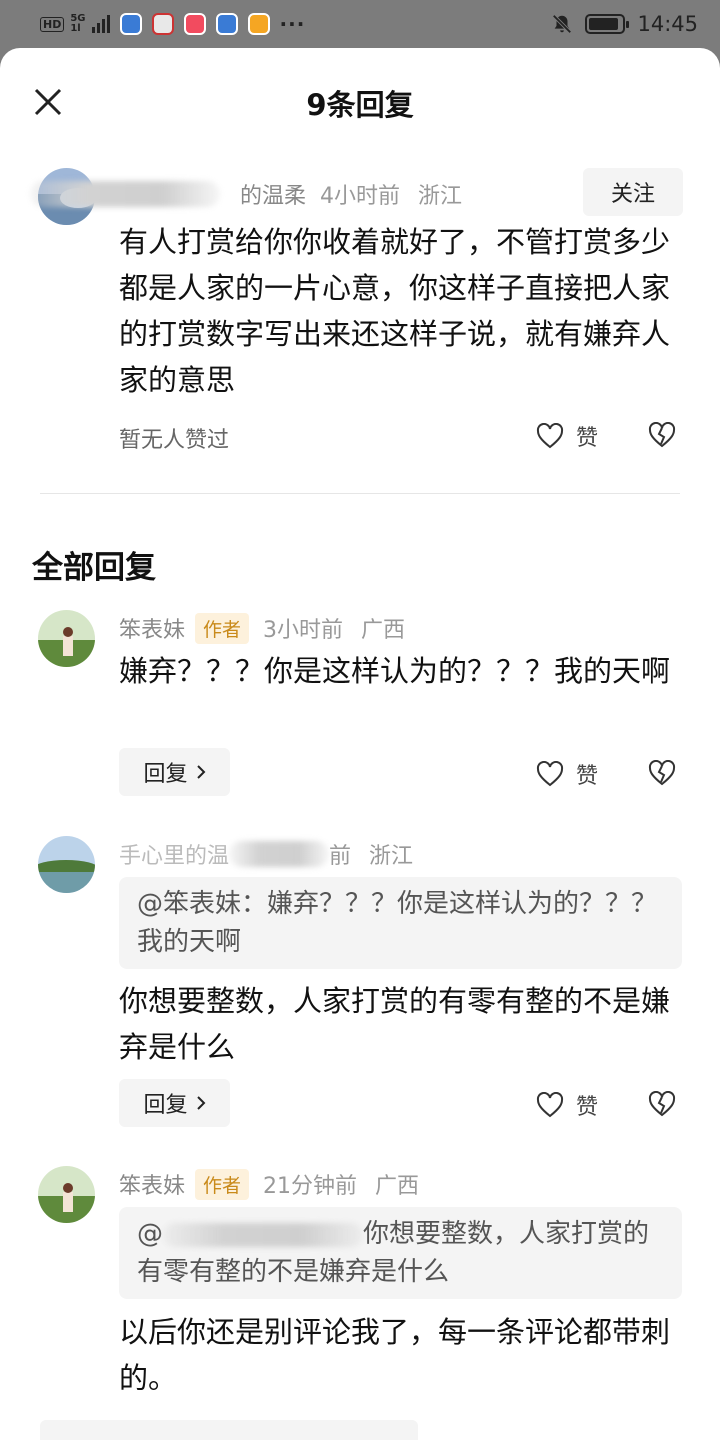 This screenshot has width=720, height=1440. What do you see at coordinates (78, 23) in the screenshot?
I see `network-type: 5G 1l` at bounding box center [78, 23].